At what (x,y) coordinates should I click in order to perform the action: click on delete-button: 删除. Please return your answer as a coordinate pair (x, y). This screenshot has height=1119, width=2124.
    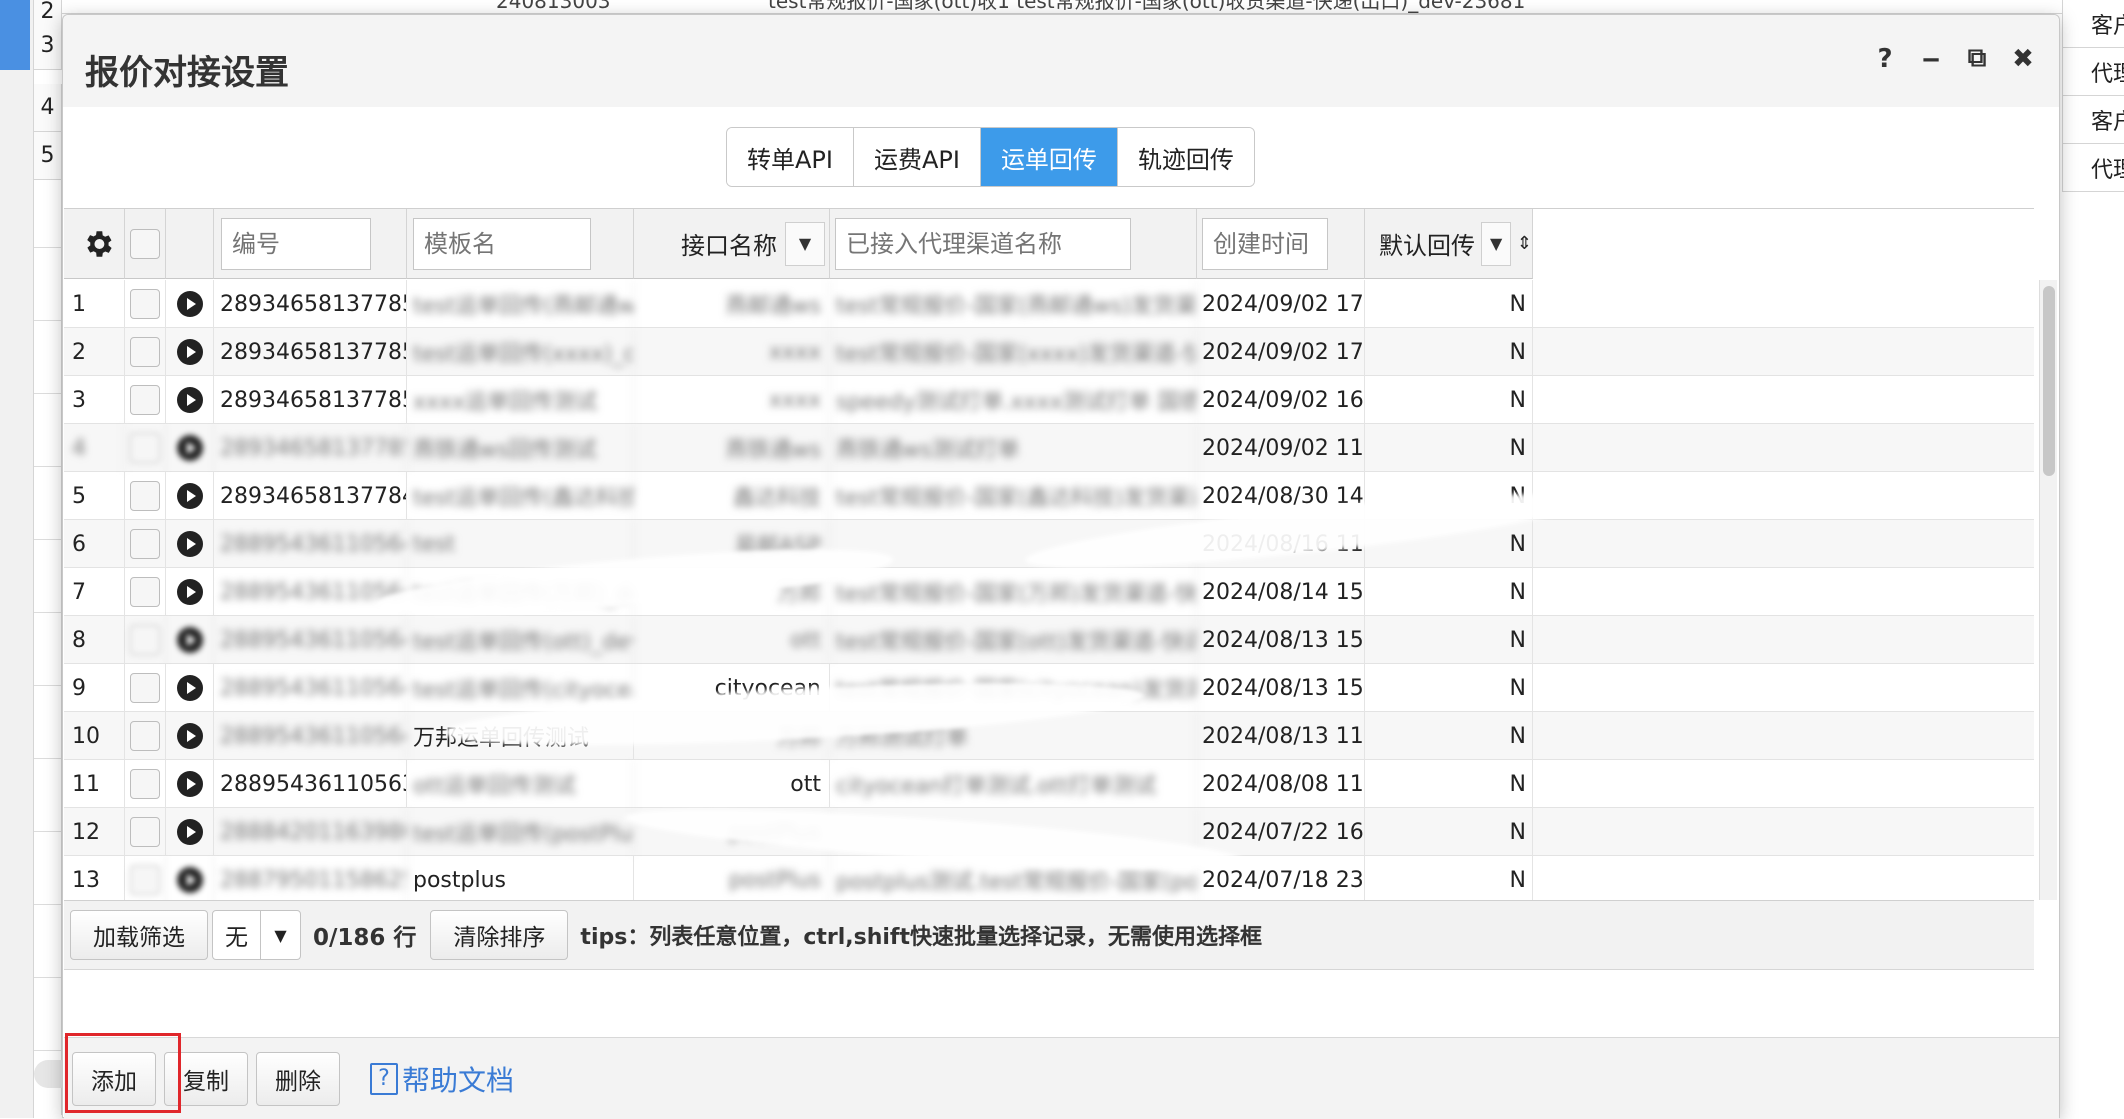
    Looking at the image, I should click on (298, 1078).